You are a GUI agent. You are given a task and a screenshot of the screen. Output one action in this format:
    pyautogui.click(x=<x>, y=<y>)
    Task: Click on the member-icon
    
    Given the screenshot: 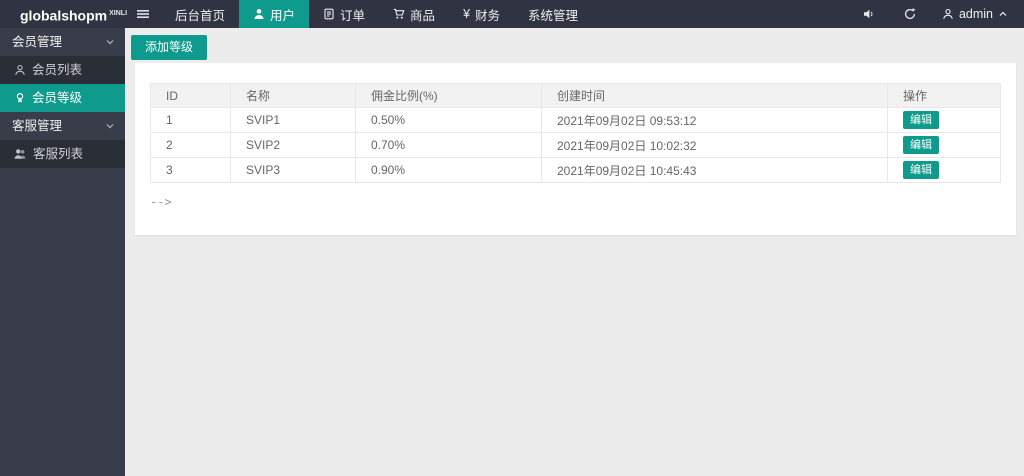 What is the action you would take?
    pyautogui.click(x=20, y=70)
    